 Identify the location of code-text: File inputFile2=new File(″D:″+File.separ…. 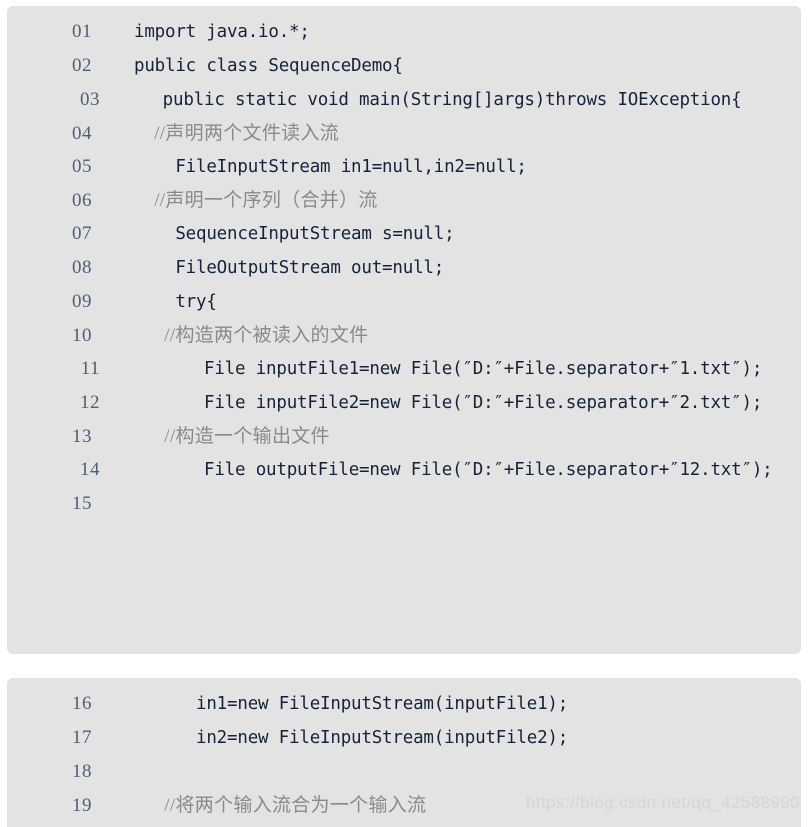
(452, 403).